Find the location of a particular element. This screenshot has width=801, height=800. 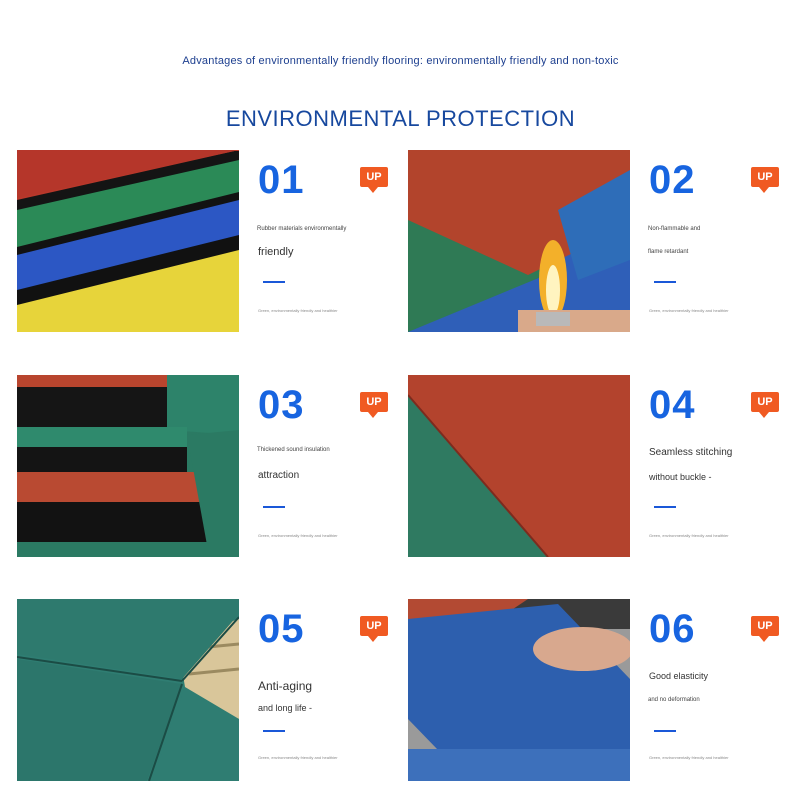

feature-number: 01 is located at coordinates (281, 180).